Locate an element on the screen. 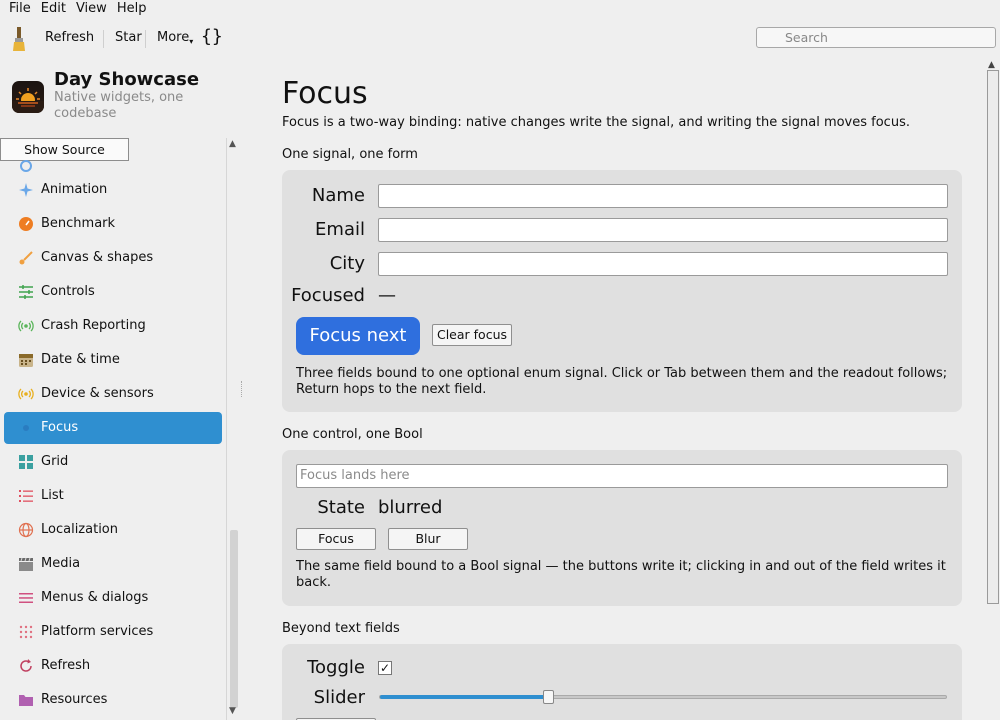 The width and height of the screenshot is (1000, 720). blur-button: Blur is located at coordinates (428, 539).